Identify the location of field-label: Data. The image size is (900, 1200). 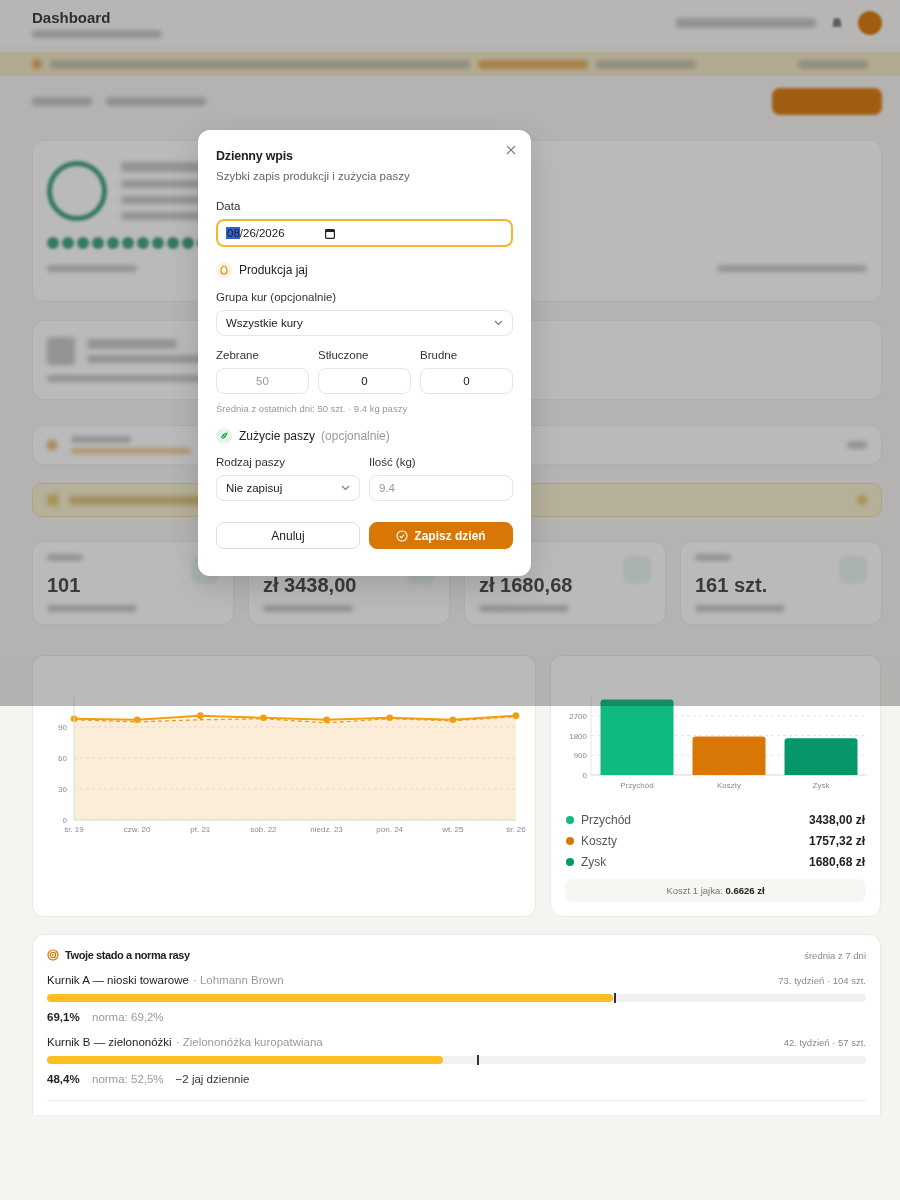
(229, 206).